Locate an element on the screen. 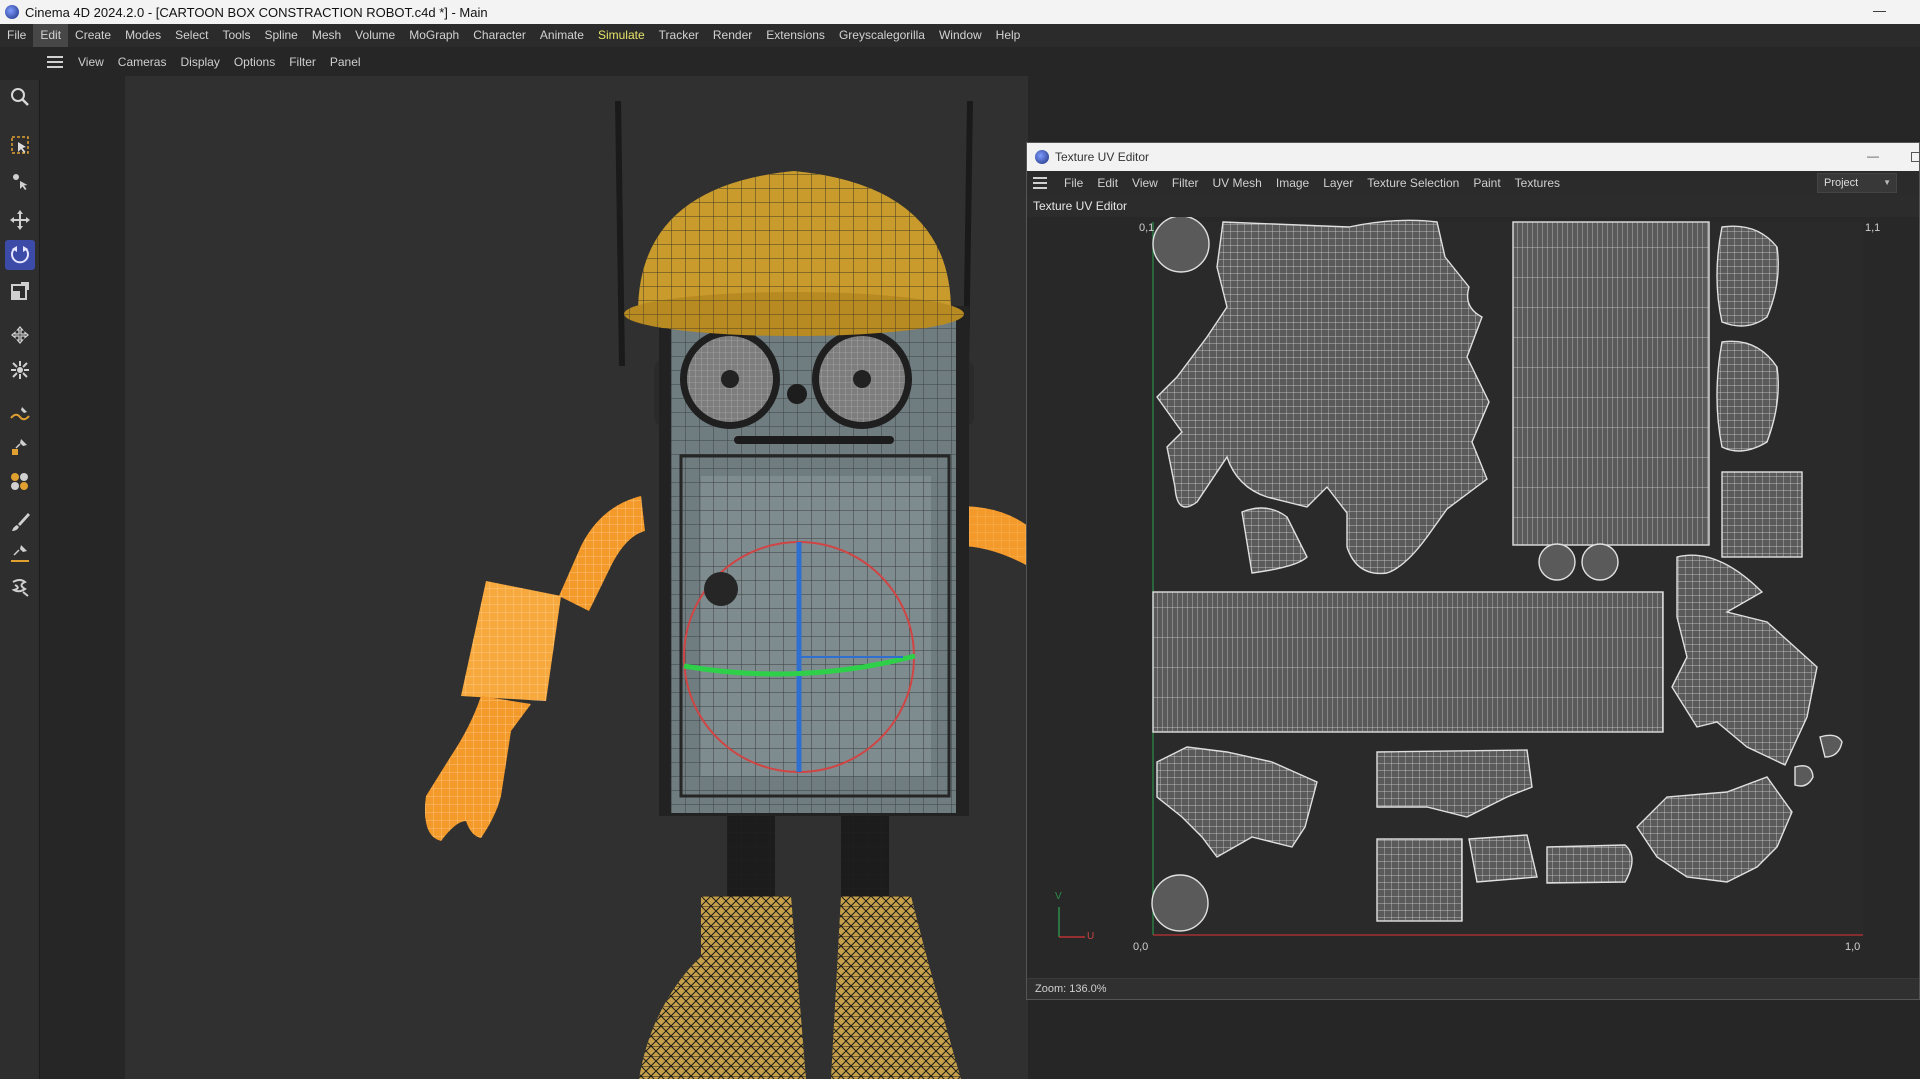 The width and height of the screenshot is (1920, 1079). viewport-menu-cameras: Cameras is located at coordinates (142, 62).